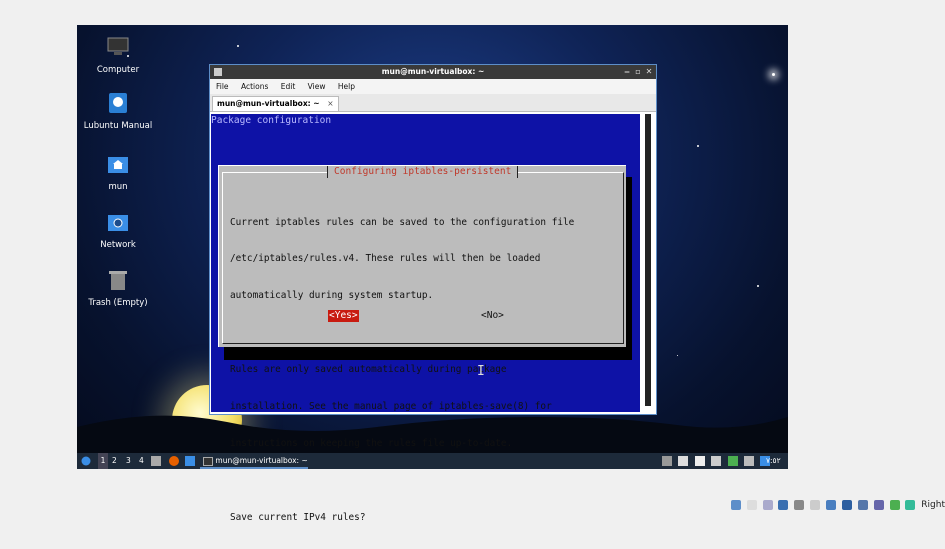 The width and height of the screenshot is (945, 549). I want to click on host-key-label: Right, so click(933, 505).